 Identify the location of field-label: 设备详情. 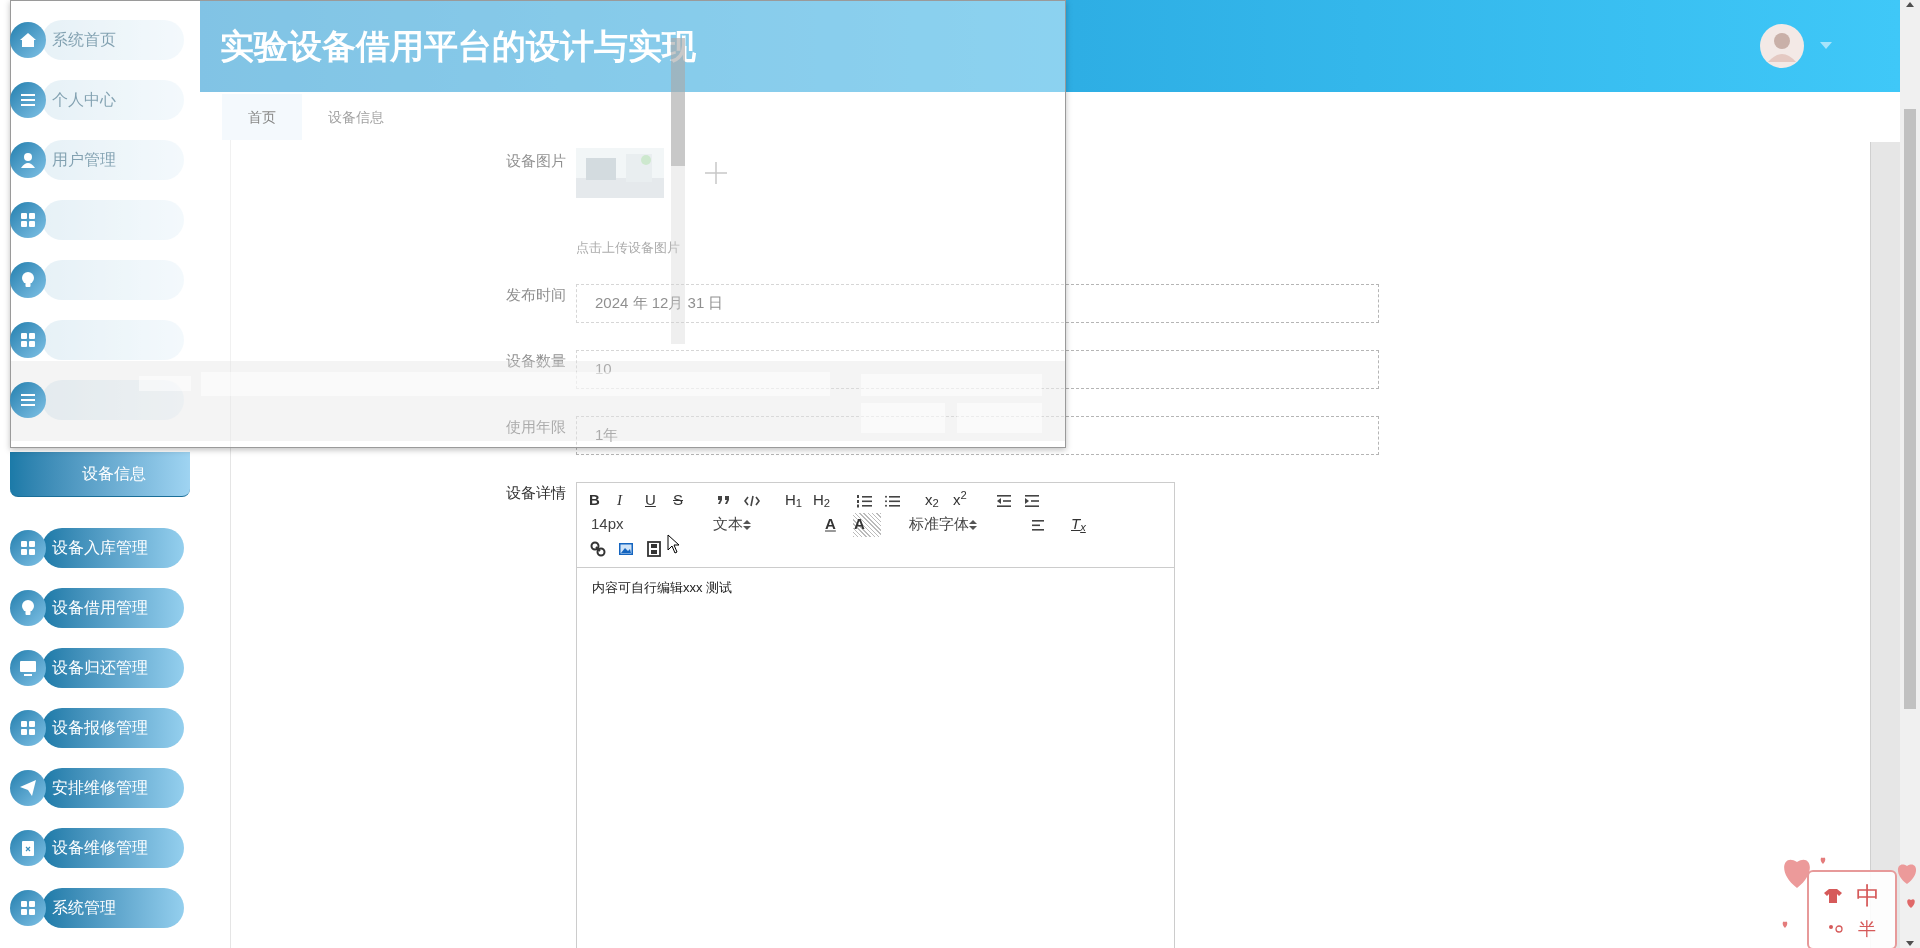
(535, 492).